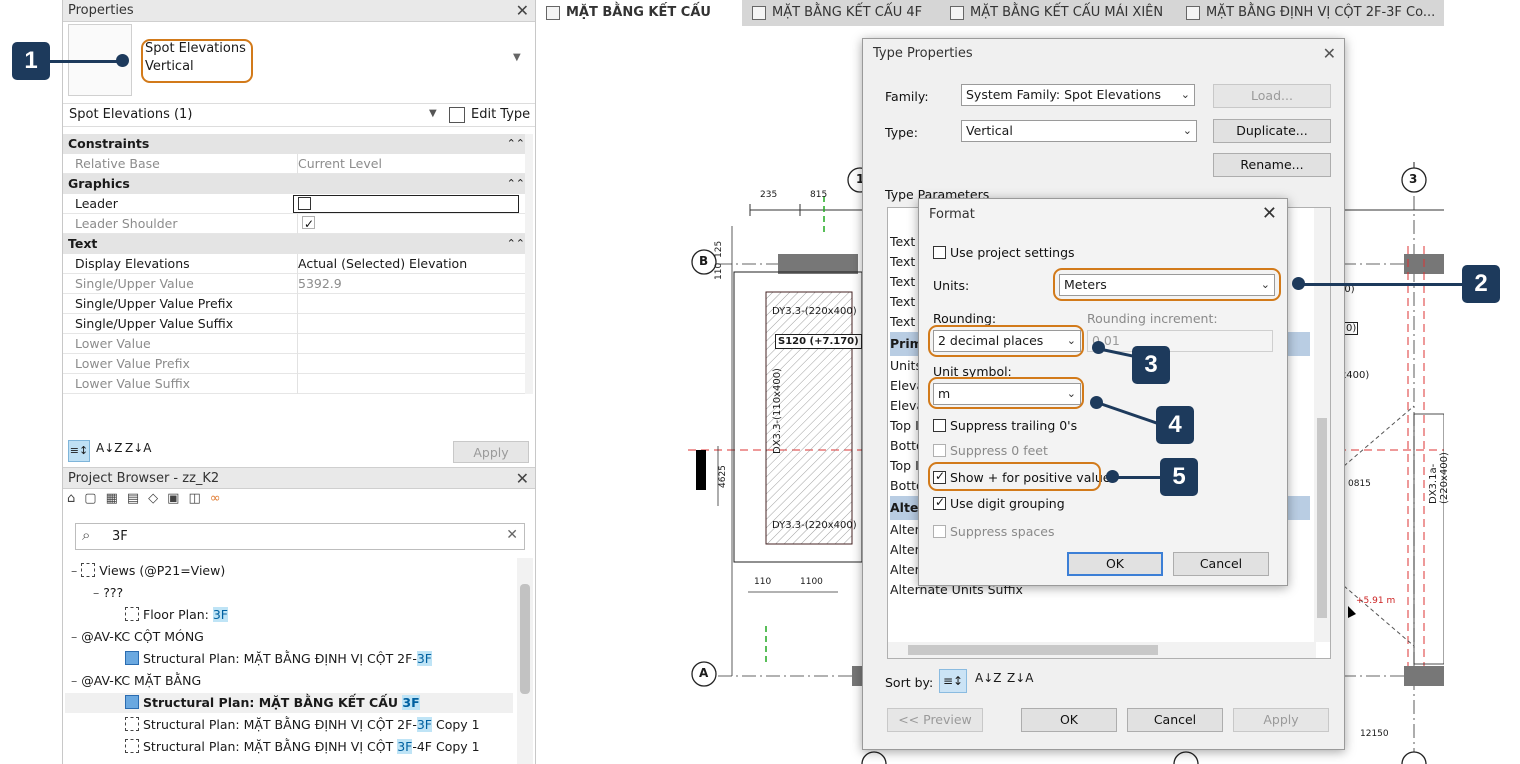 Image resolution: width=1520 pixels, height=764 pixels. What do you see at coordinates (120, 536) in the screenshot?
I see `search-input: 3F` at bounding box center [120, 536].